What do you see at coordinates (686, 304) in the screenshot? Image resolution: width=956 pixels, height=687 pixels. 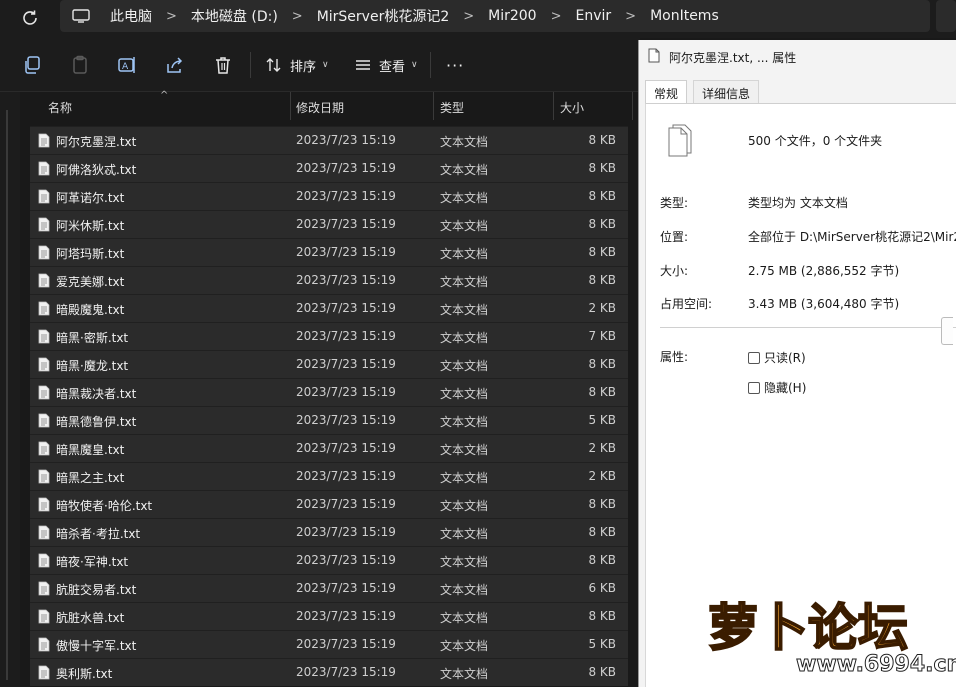 I see `disk-size-label: 占用空间:` at bounding box center [686, 304].